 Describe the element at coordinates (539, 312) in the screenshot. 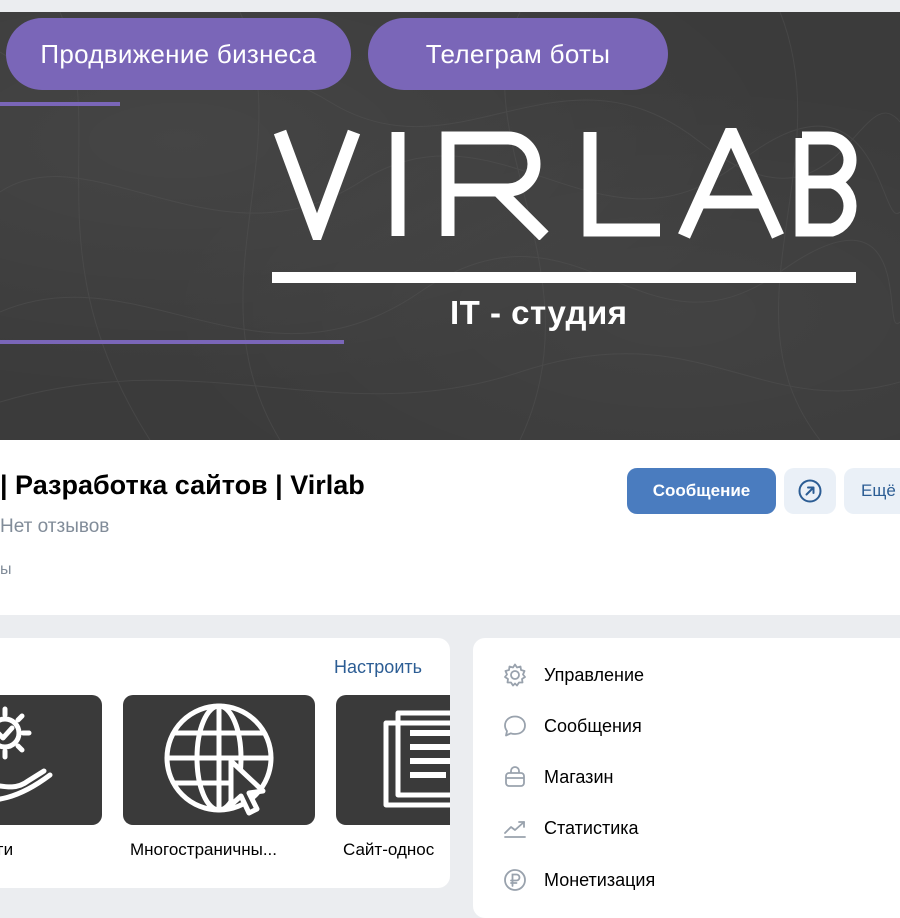

I see `cover-subtitle: IT - студия` at that location.